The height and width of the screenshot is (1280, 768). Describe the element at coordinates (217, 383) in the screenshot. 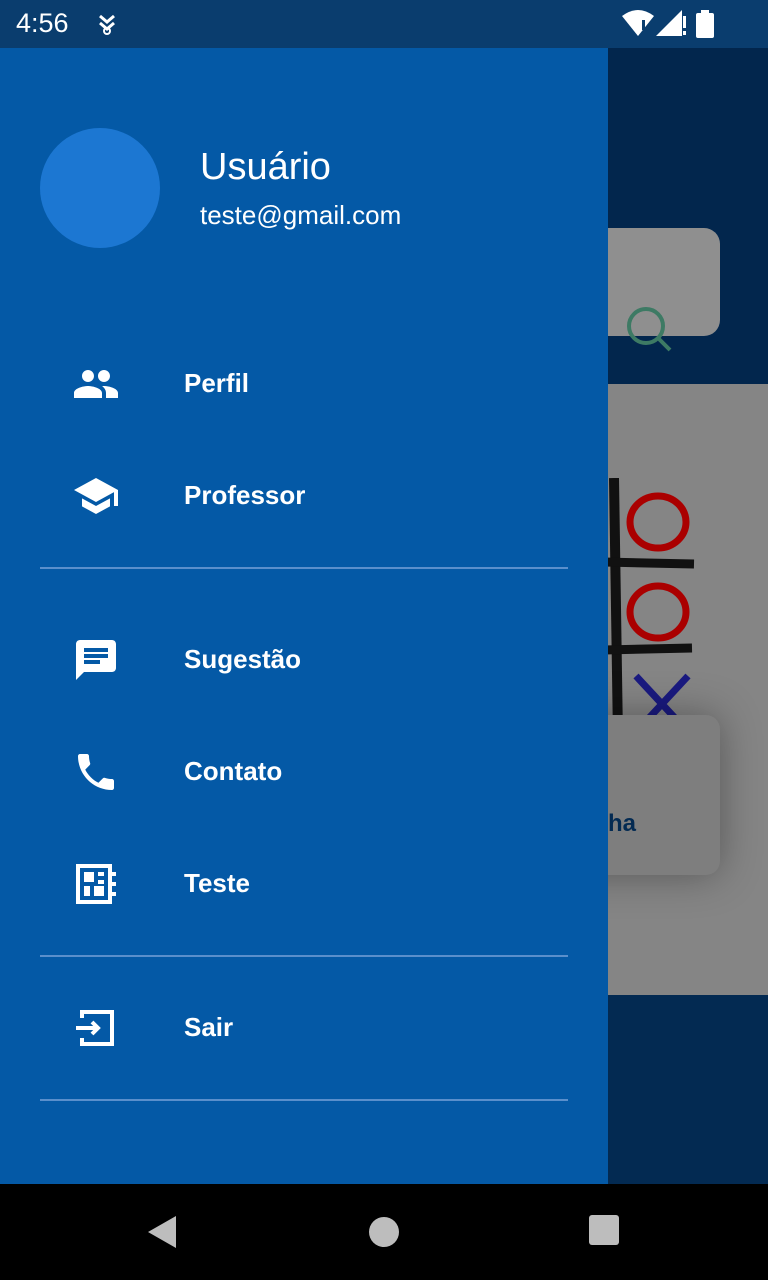

I see `drawer-item-label: Perfil` at that location.